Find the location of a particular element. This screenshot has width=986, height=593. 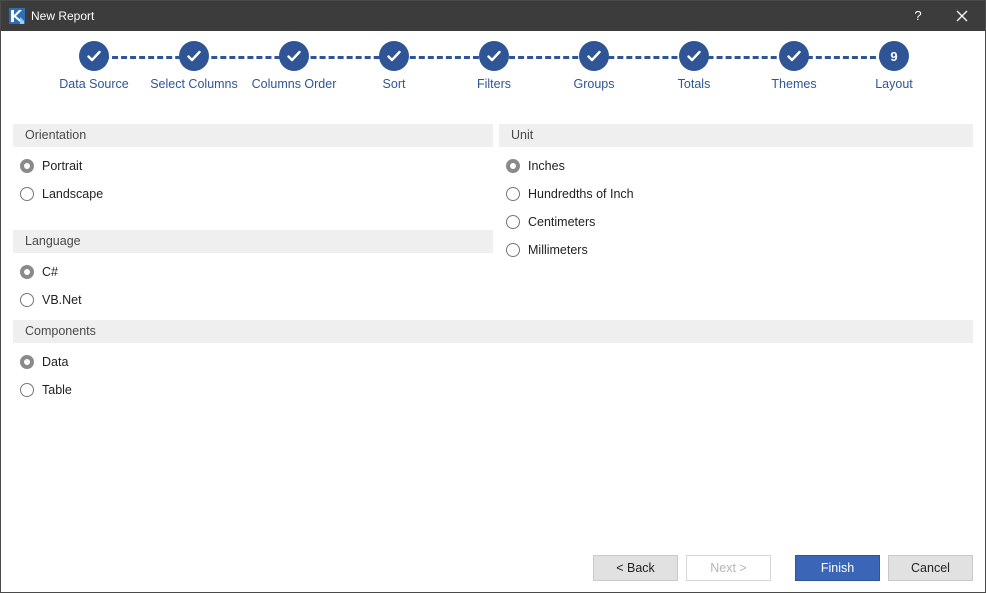

step-label: Layout is located at coordinates (894, 84).